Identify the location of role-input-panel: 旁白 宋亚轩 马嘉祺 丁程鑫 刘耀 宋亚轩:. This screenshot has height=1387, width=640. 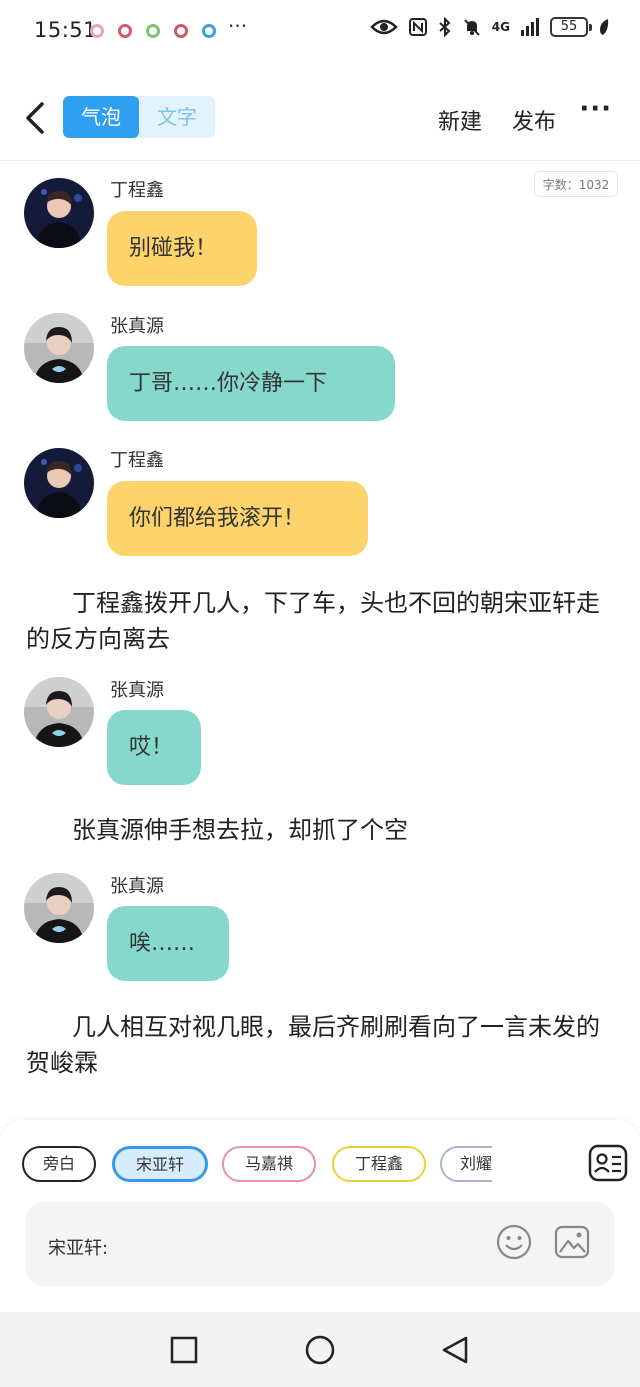
(320, 1216).